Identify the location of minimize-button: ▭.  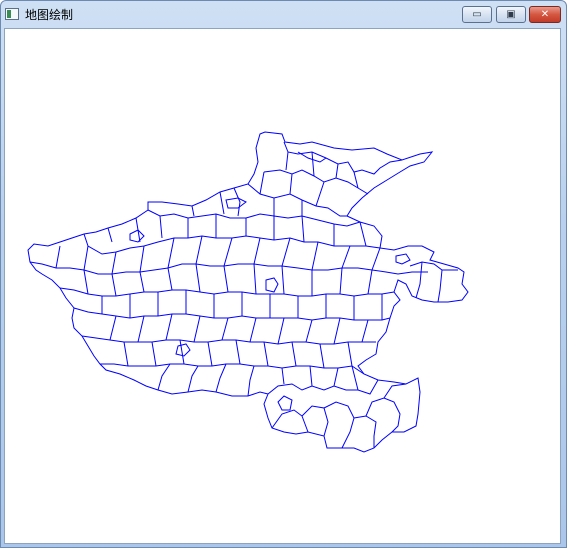
(477, 14).